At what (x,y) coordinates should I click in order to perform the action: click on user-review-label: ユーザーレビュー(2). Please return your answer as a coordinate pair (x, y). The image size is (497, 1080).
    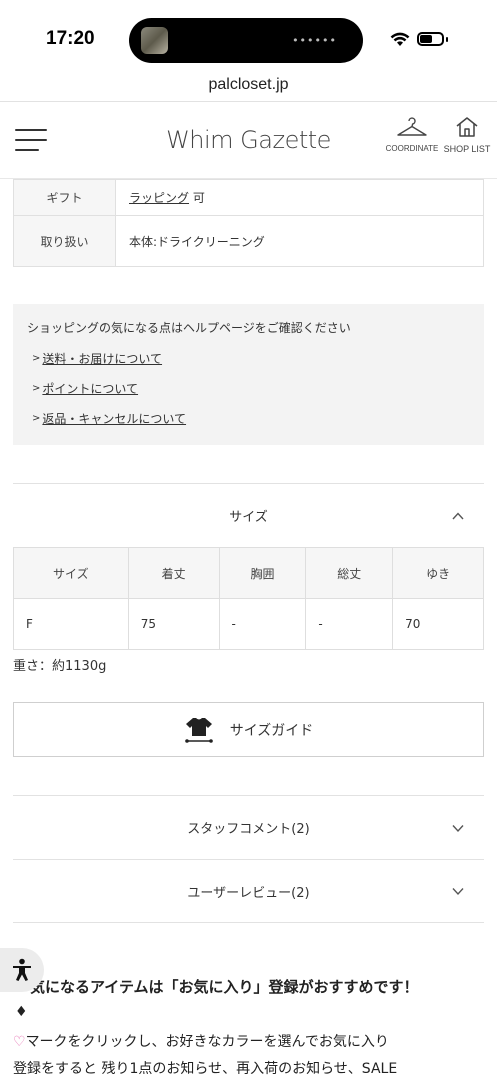
    Looking at the image, I should click on (248, 893).